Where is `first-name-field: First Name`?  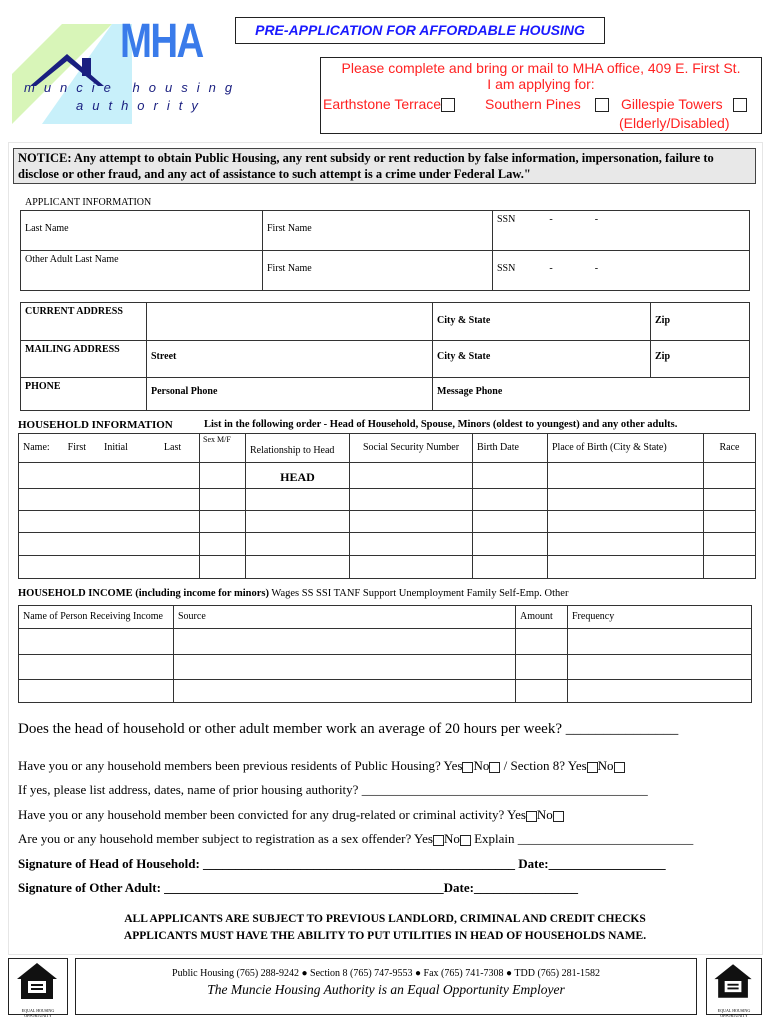 first-name-field: First Name is located at coordinates (377, 230).